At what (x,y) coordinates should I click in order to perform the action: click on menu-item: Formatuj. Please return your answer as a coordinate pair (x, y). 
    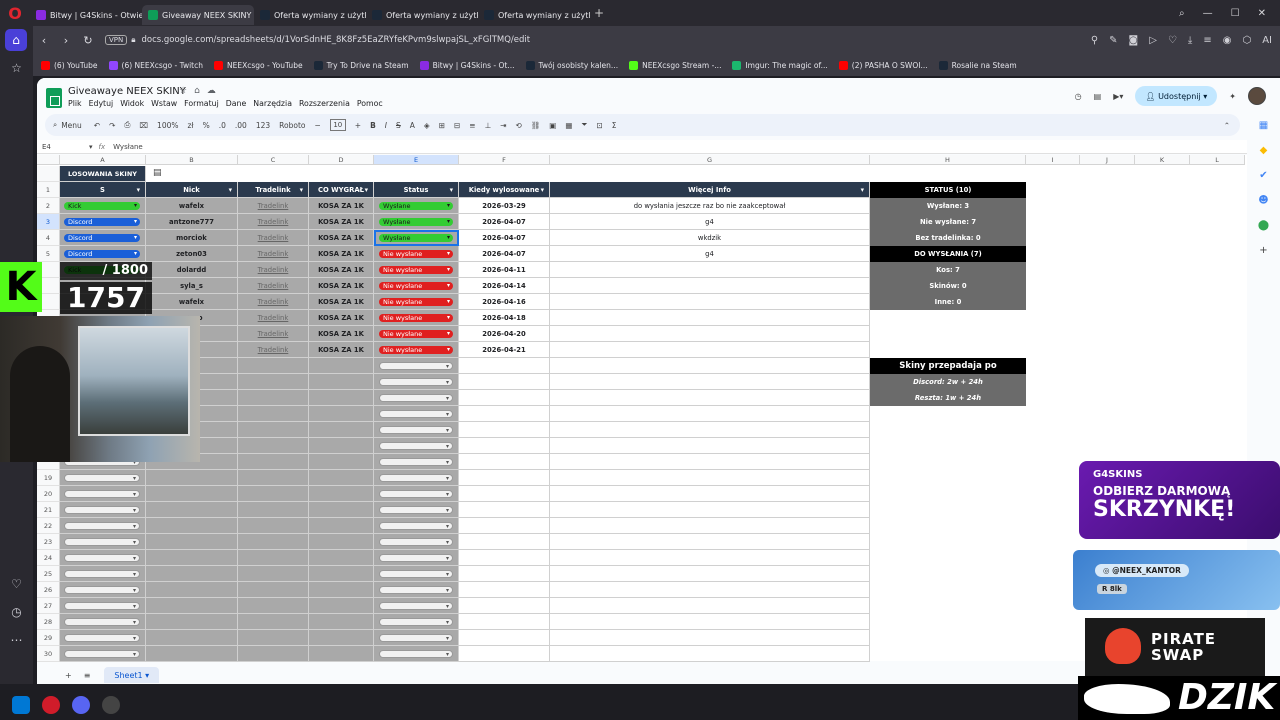
    Looking at the image, I should click on (201, 103).